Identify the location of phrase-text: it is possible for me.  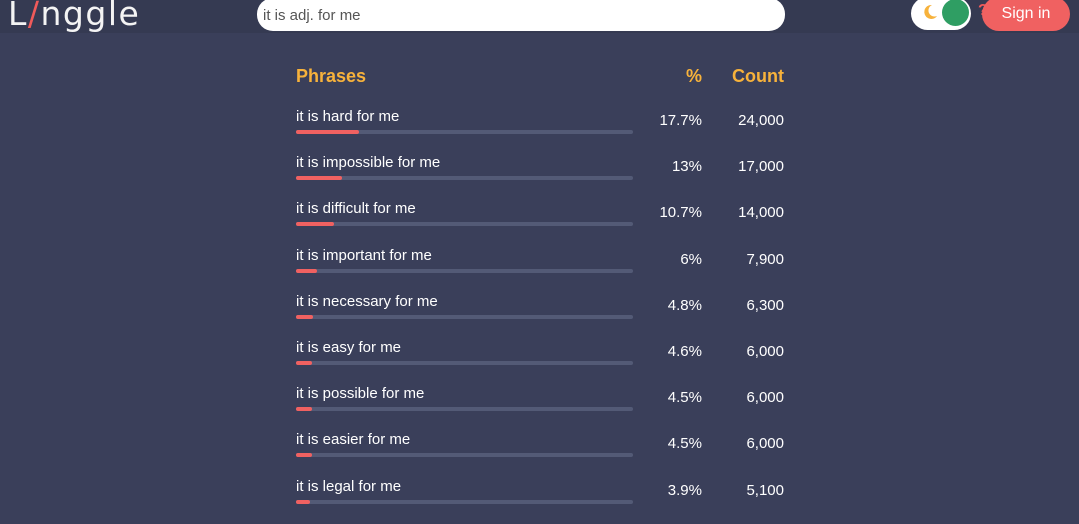
(360, 393).